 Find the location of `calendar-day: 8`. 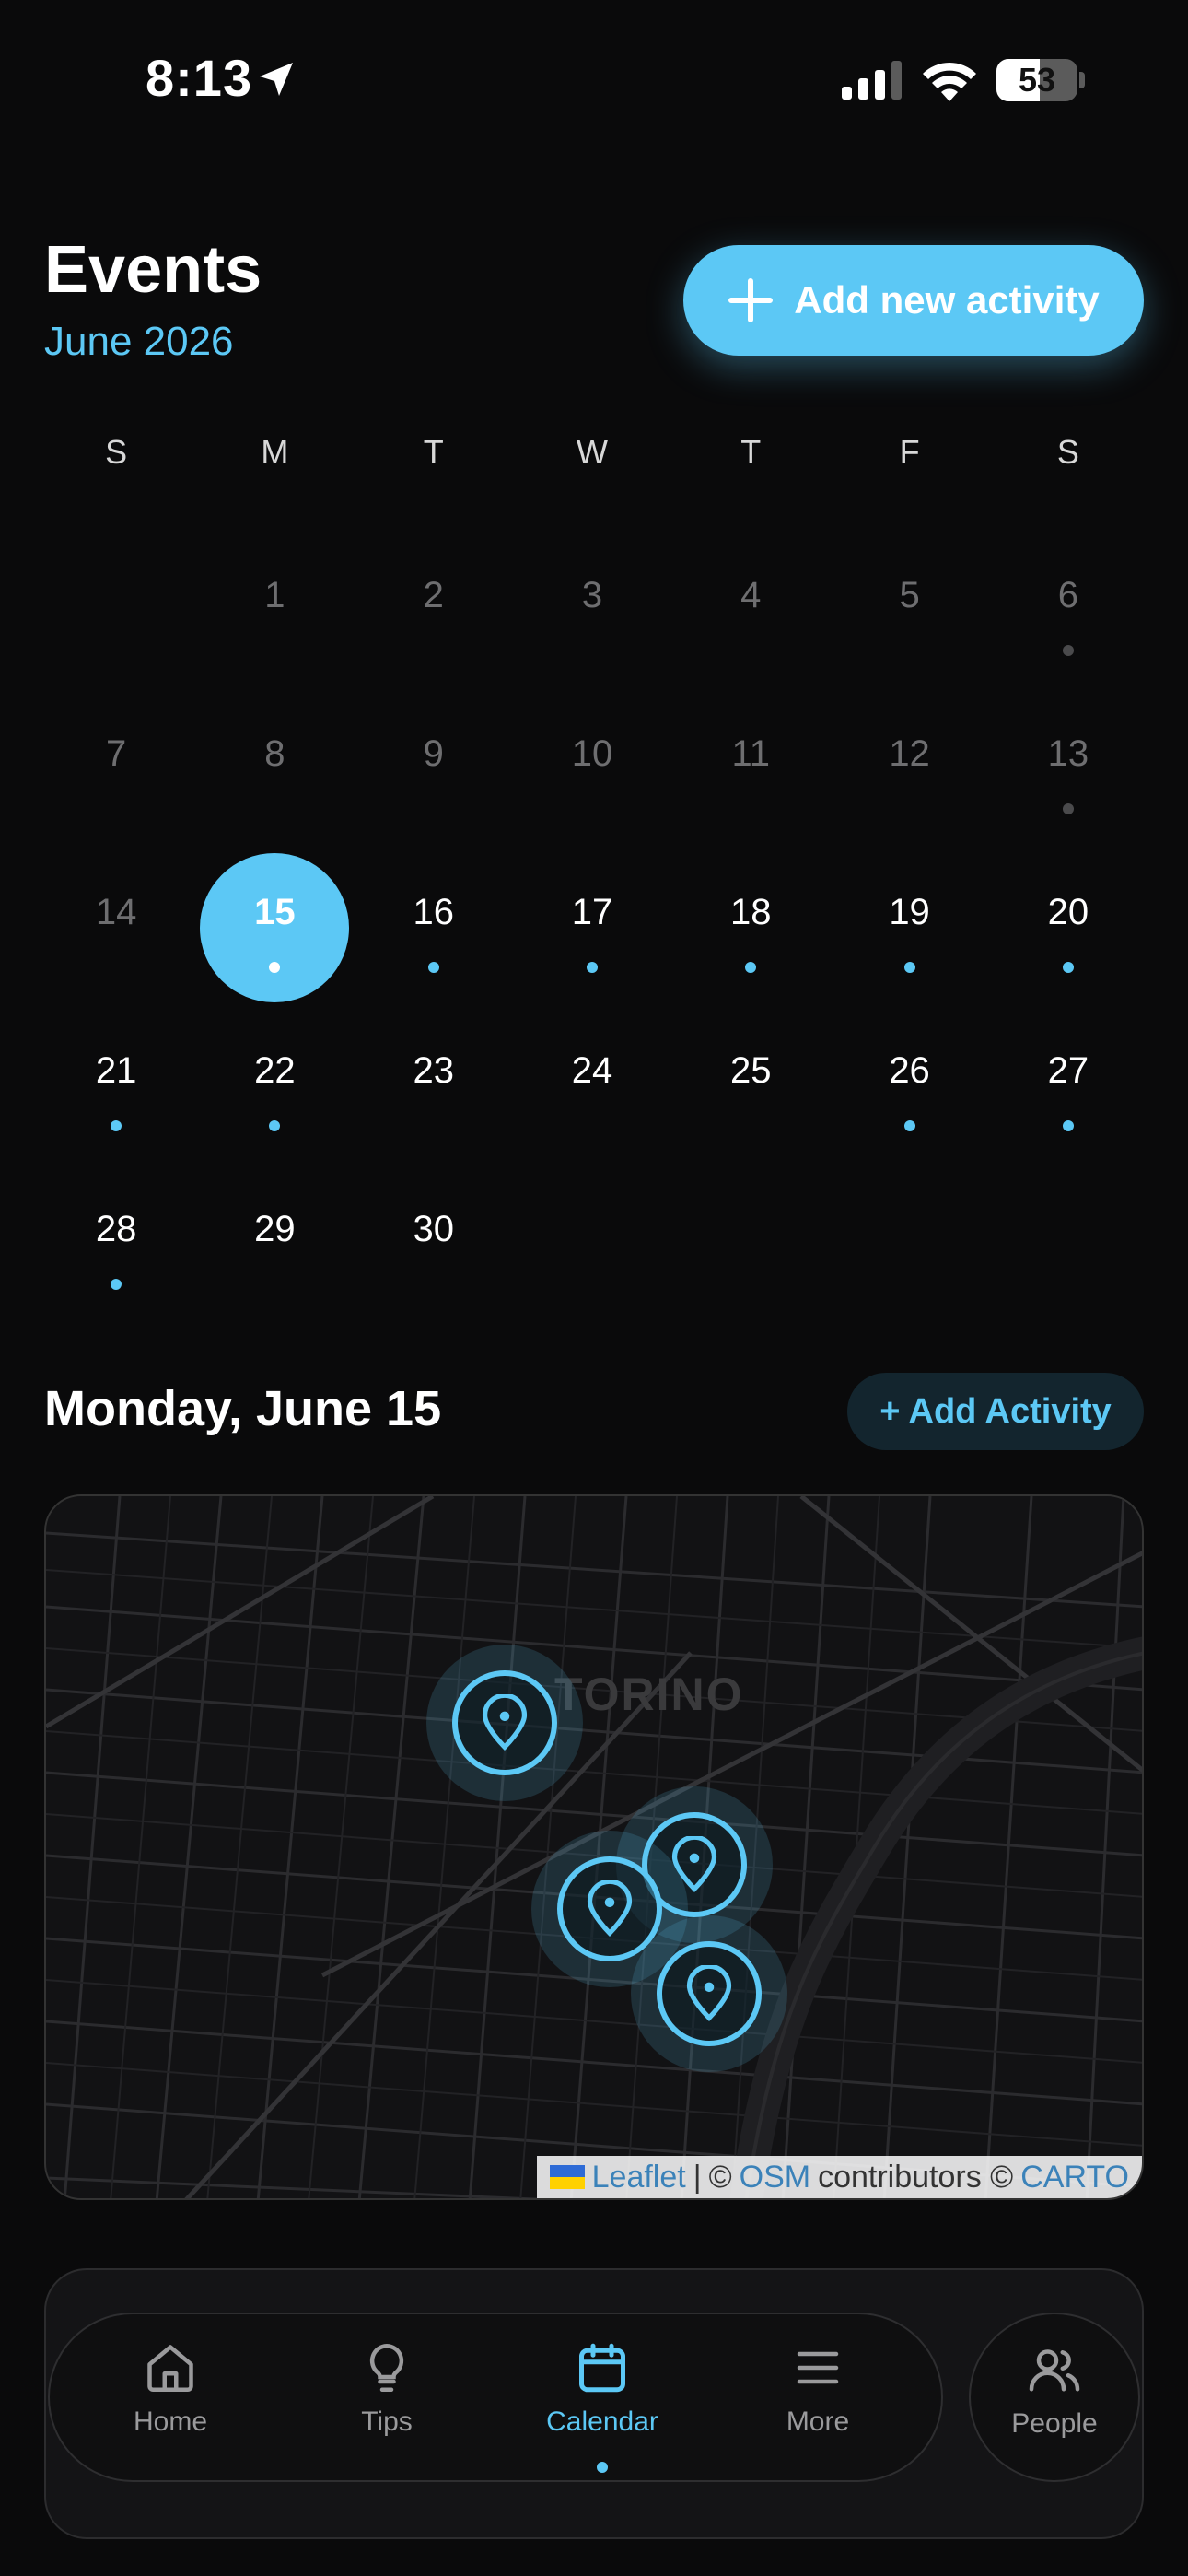

calendar-day: 8 is located at coordinates (274, 753).